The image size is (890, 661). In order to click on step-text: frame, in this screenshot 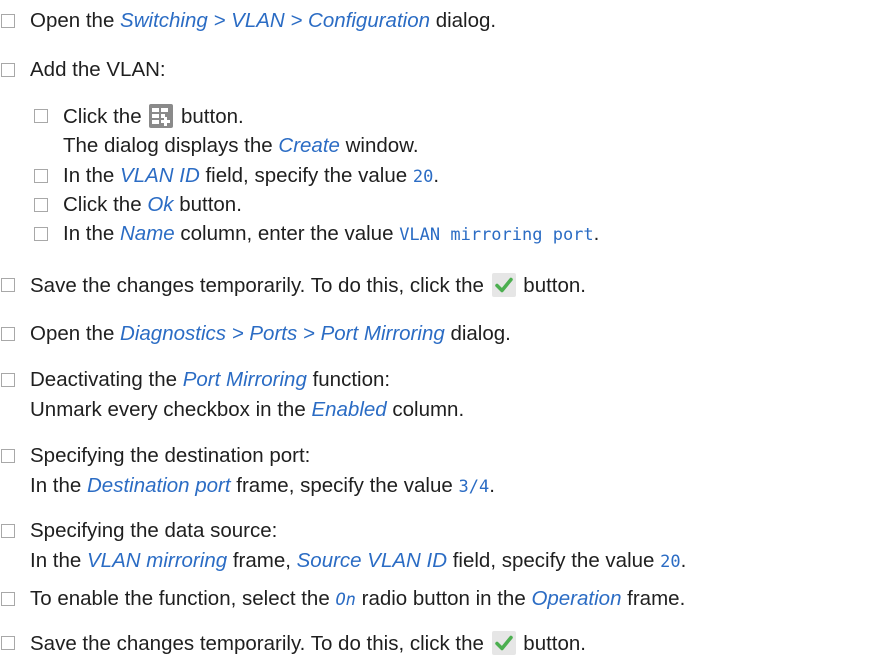, I will do `click(262, 560)`.